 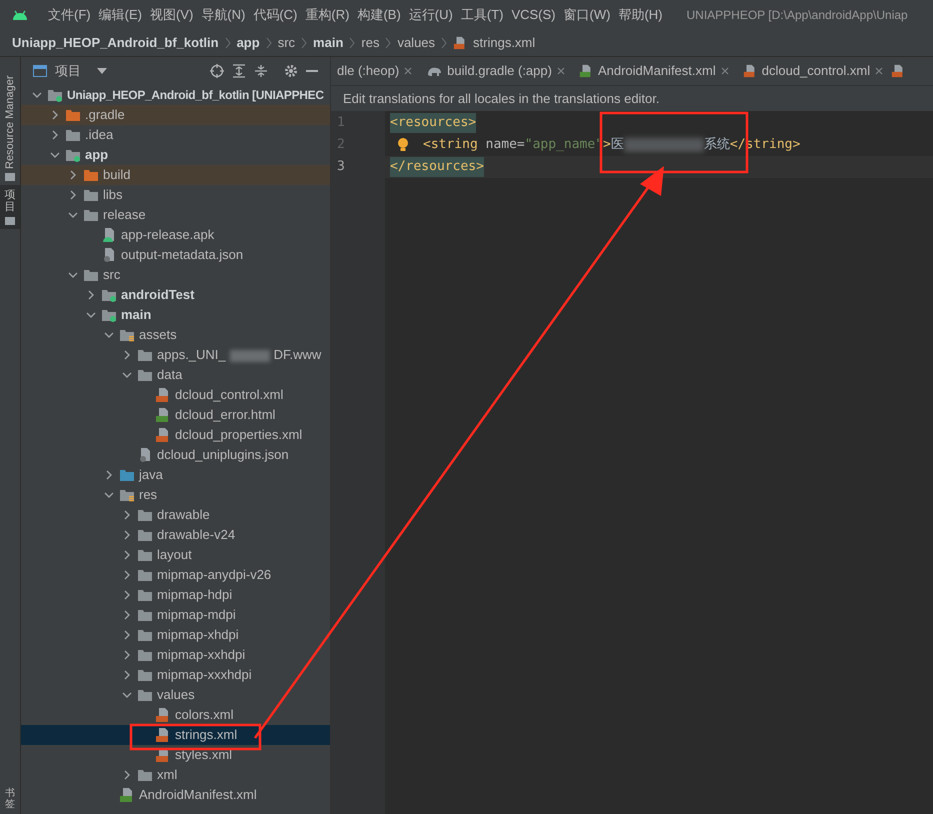 What do you see at coordinates (403, 145) in the screenshot?
I see `lightbulb-icon` at bounding box center [403, 145].